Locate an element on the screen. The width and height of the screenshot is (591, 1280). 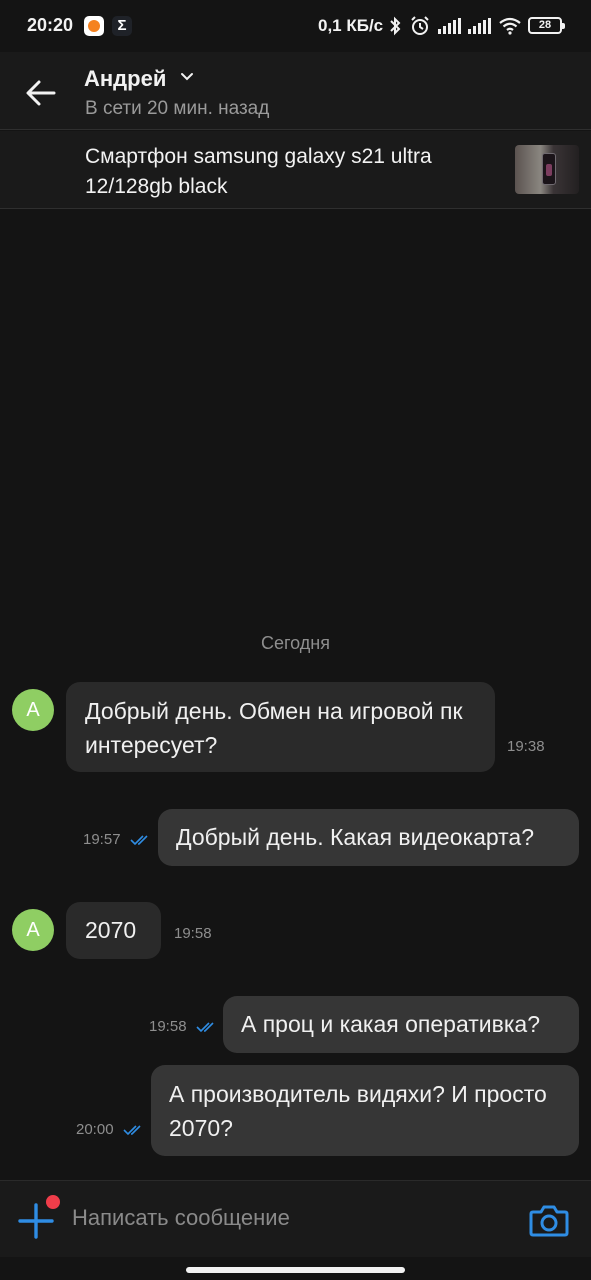
message-bubble-incoming: 2070 is located at coordinates (113, 930).